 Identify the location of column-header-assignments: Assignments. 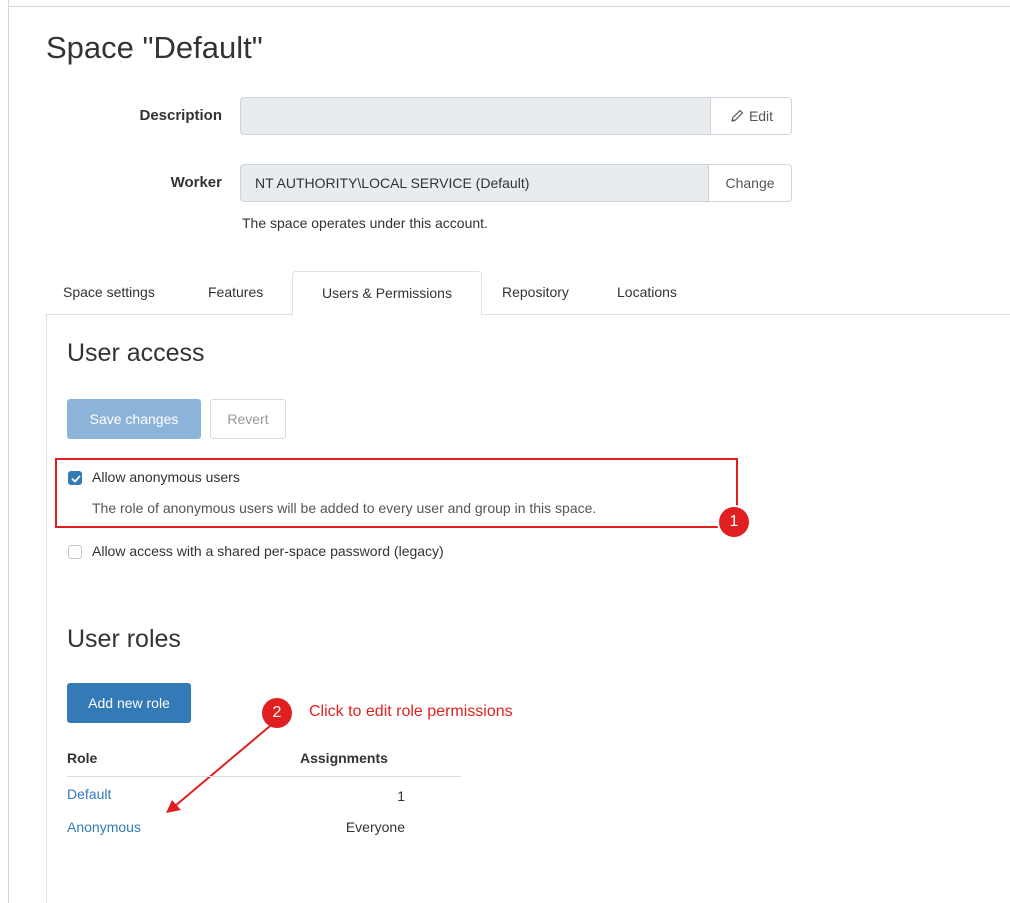
(344, 758).